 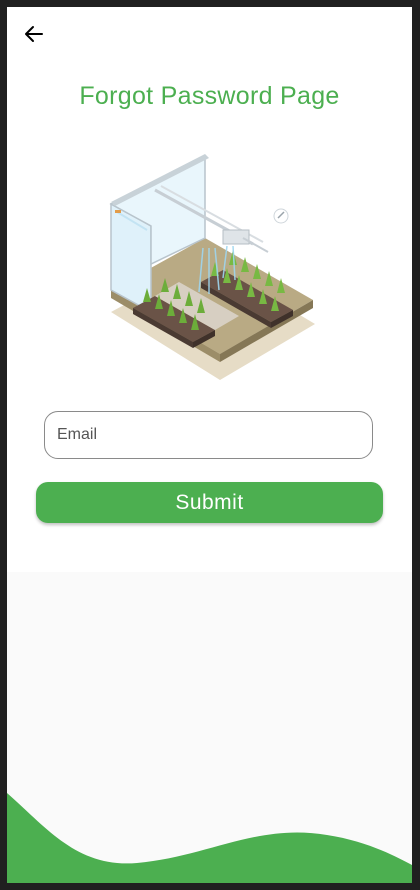 I want to click on arrow-left-icon, so click(x=34, y=34).